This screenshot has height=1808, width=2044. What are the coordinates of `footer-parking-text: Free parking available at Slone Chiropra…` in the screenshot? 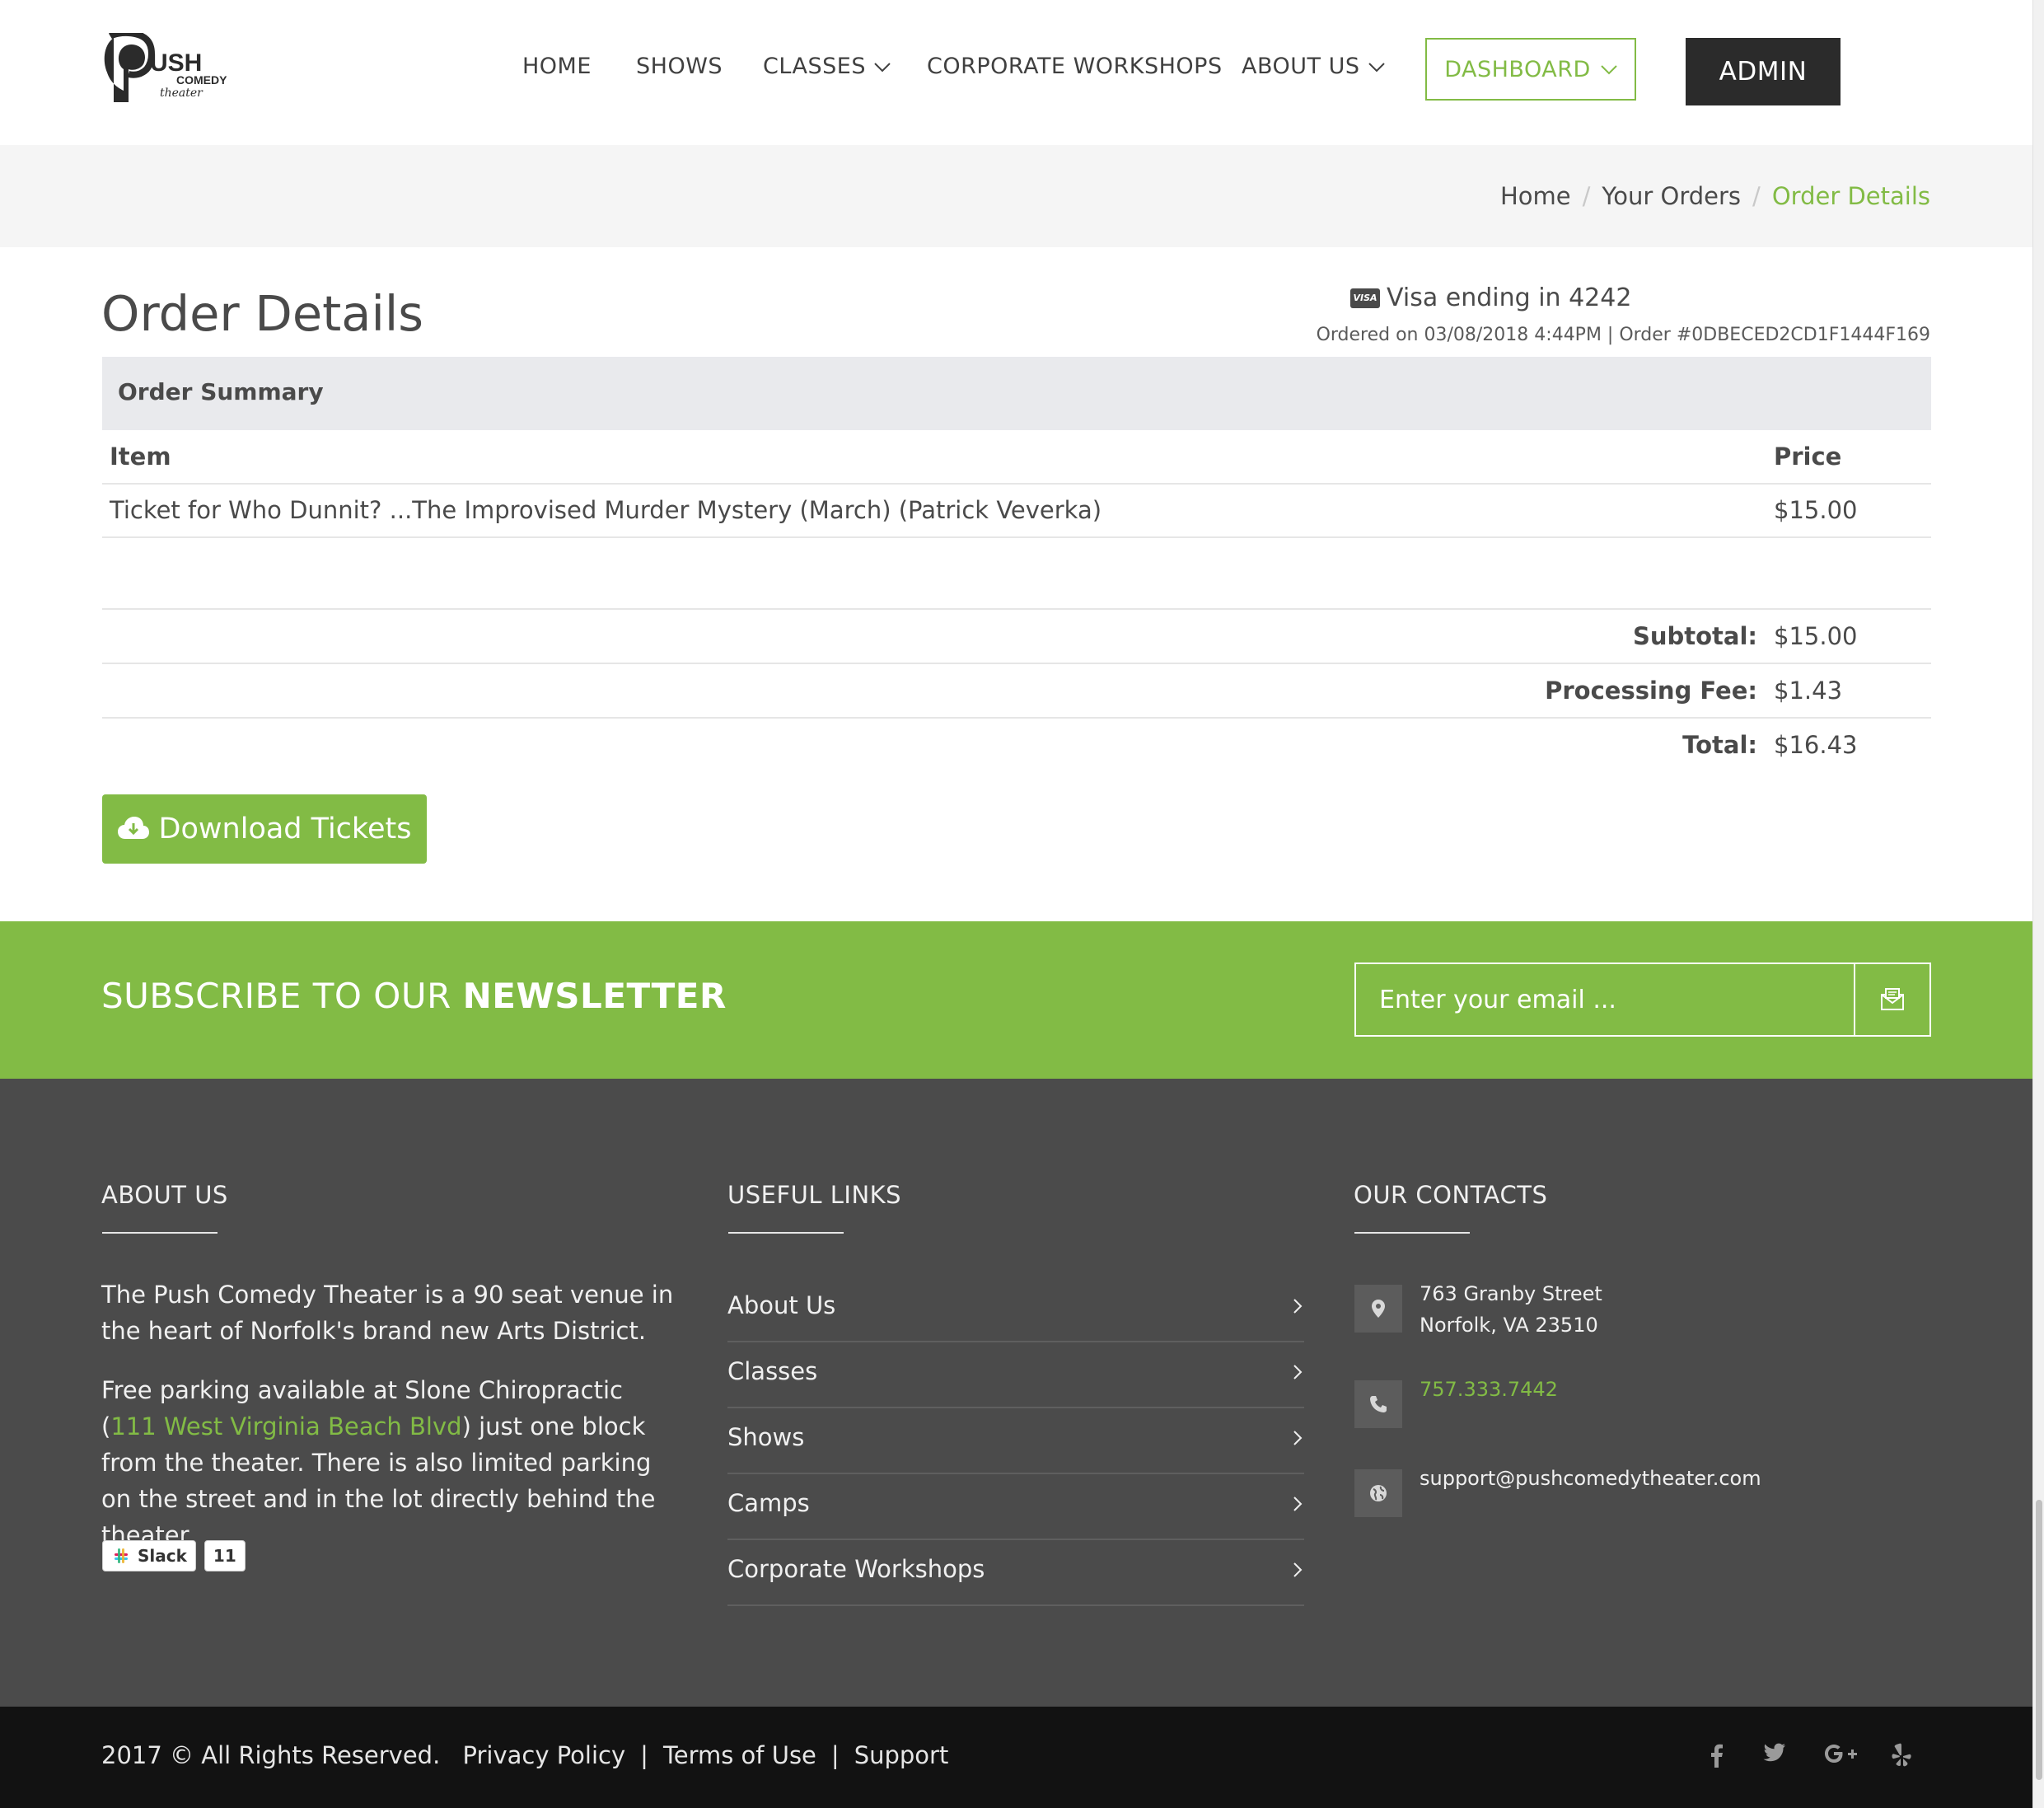 It's located at (389, 1462).